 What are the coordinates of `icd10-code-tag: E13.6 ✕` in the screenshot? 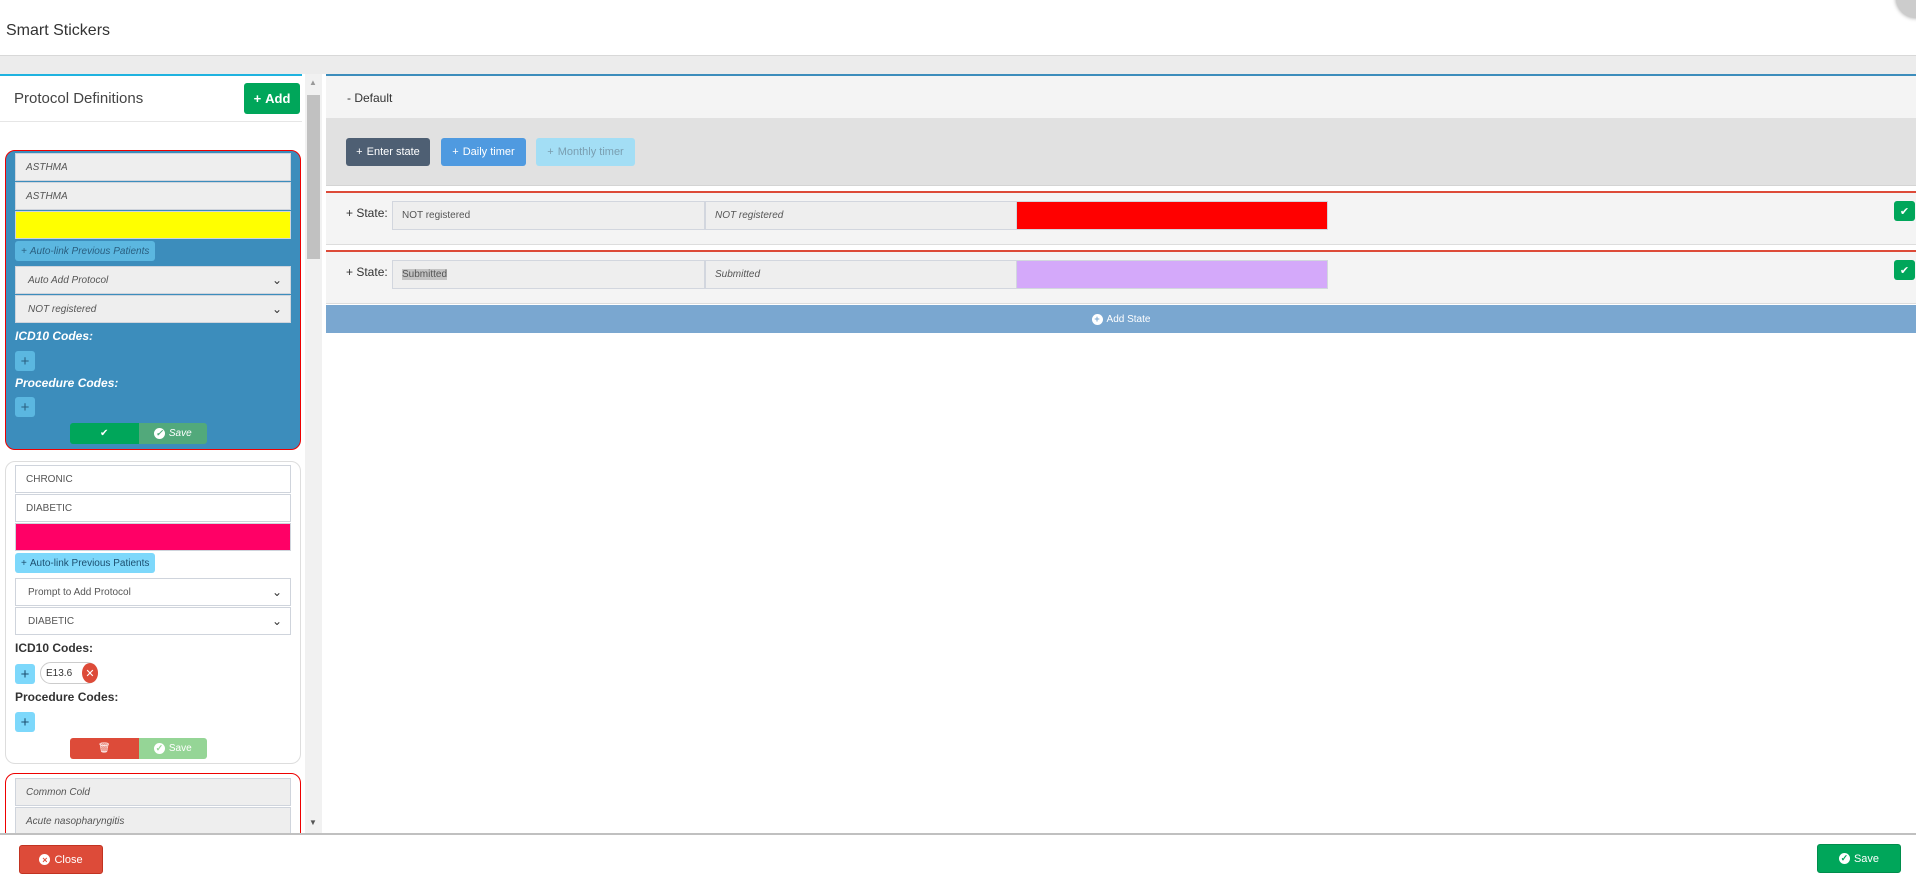 It's located at (69, 673).